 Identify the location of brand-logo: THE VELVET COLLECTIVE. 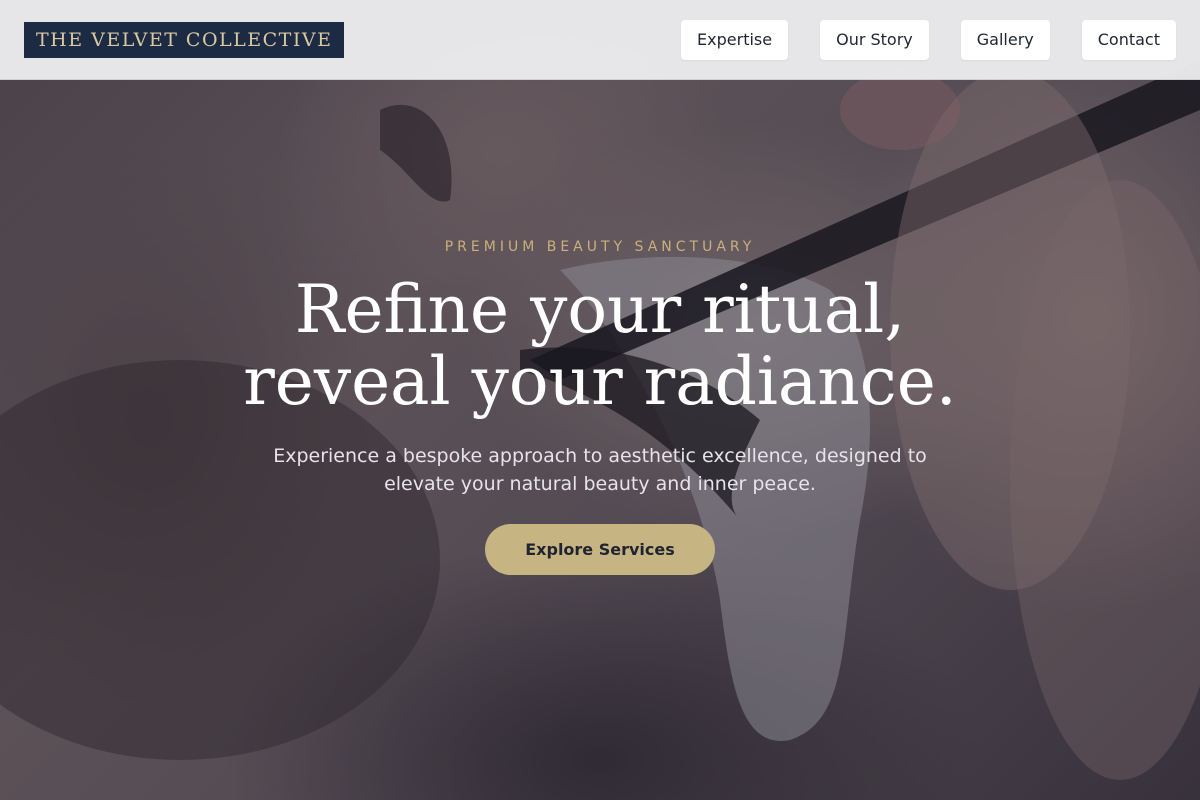
(184, 40).